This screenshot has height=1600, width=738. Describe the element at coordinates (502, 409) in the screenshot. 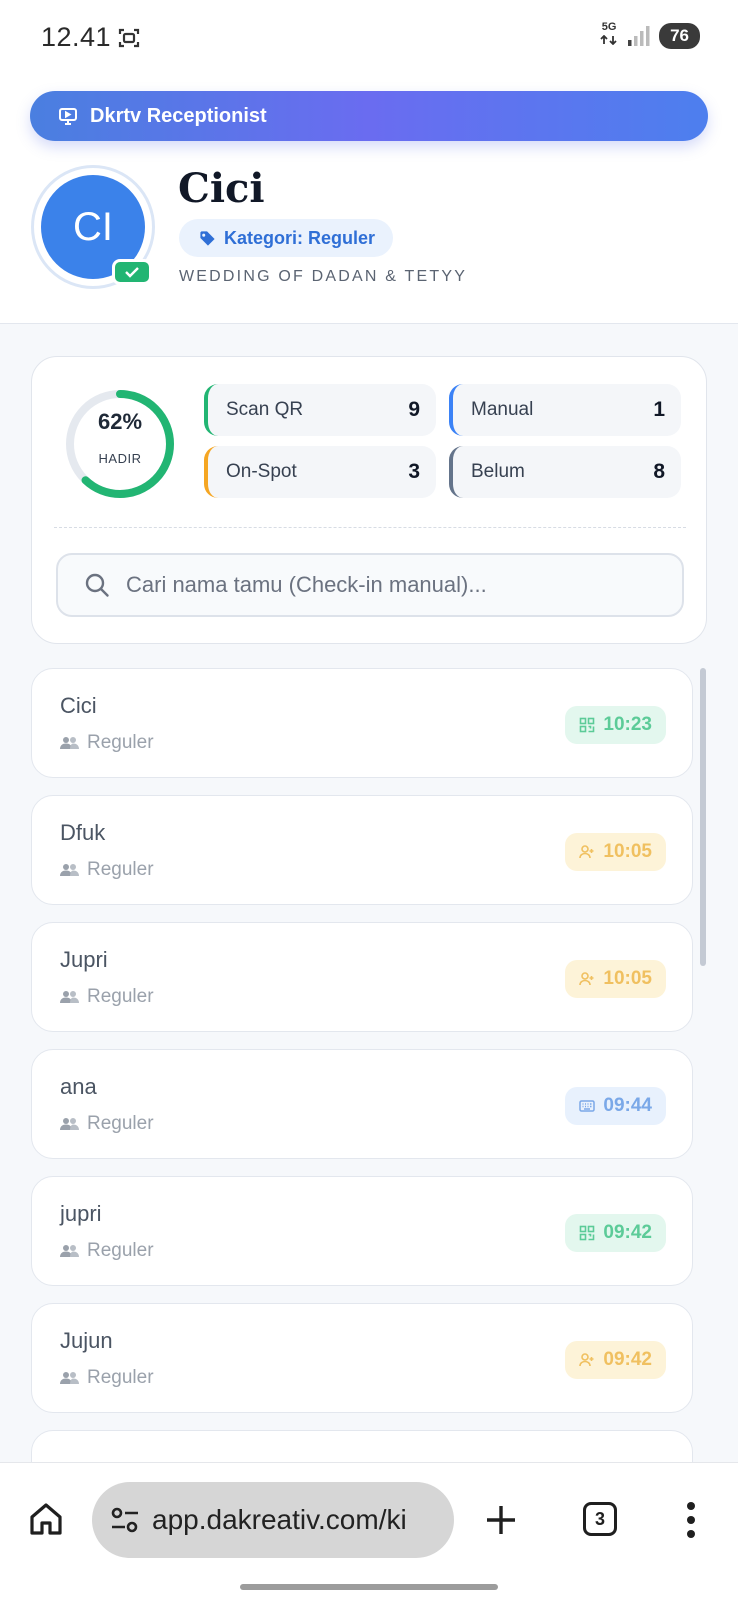

I see `stat-label: Manual` at that location.